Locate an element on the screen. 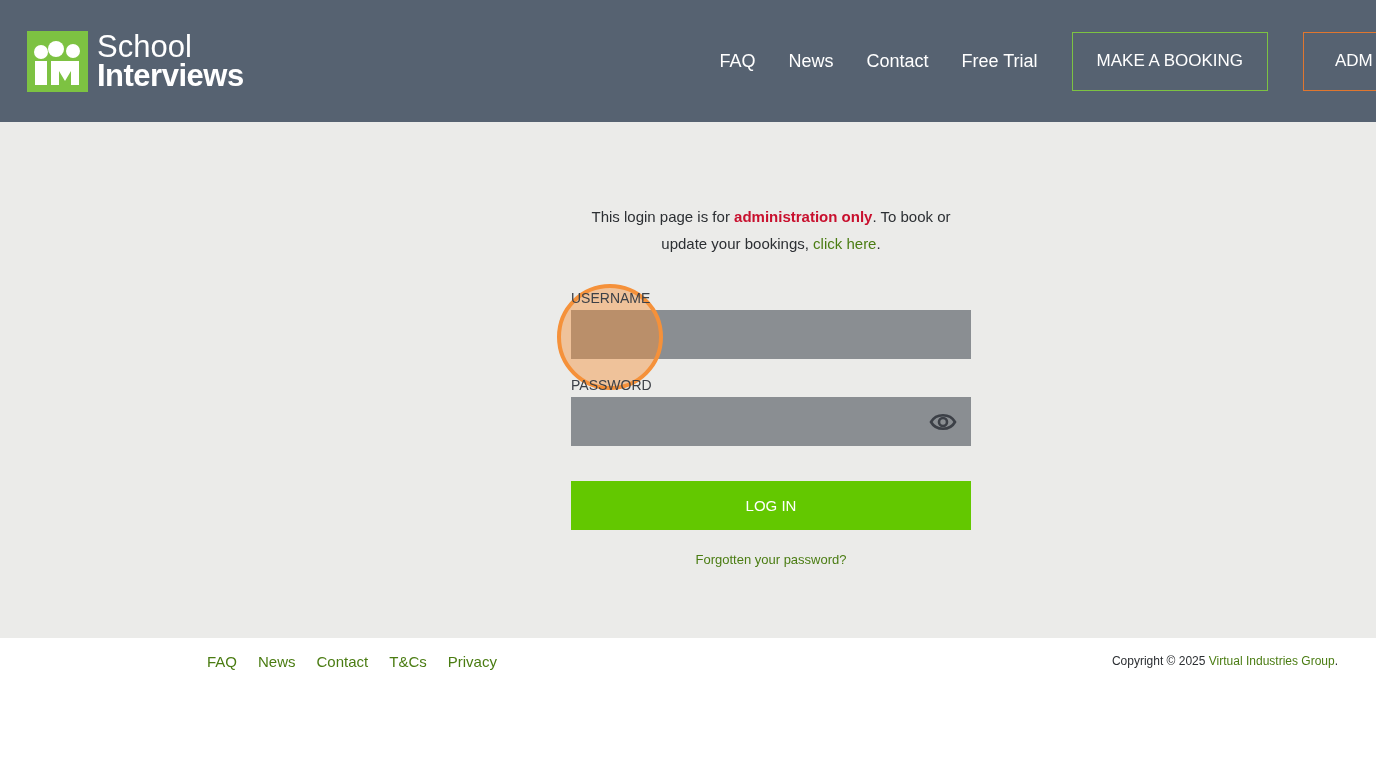 The image size is (1376, 769). field-label: PASSWORD is located at coordinates (611, 385).